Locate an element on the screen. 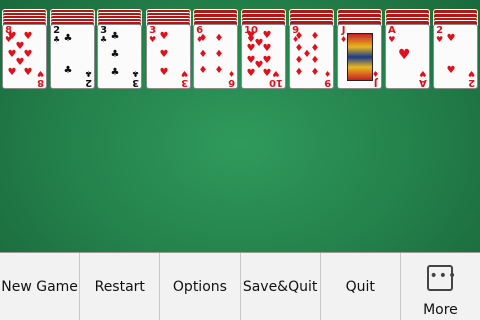  restart-button: Restart is located at coordinates (120, 286).